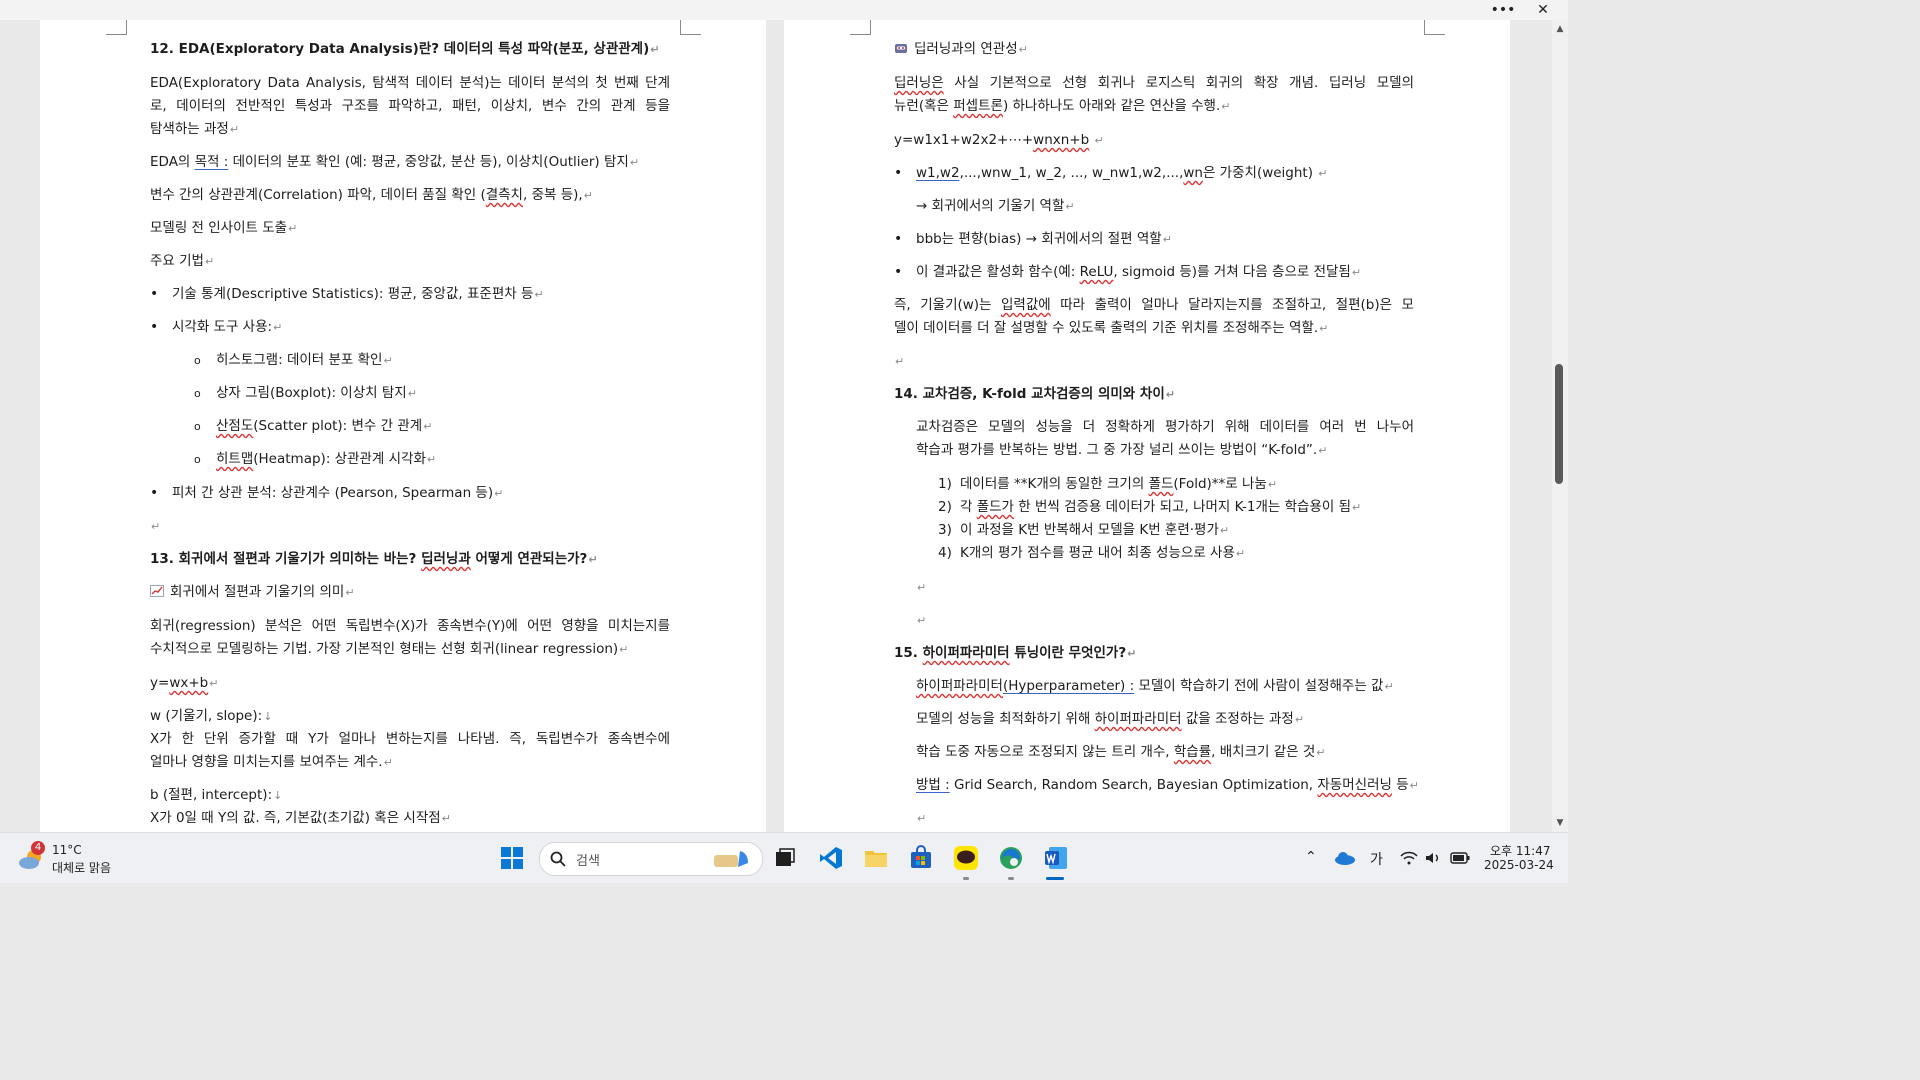  I want to click on search-highlight-icon, so click(731, 859).